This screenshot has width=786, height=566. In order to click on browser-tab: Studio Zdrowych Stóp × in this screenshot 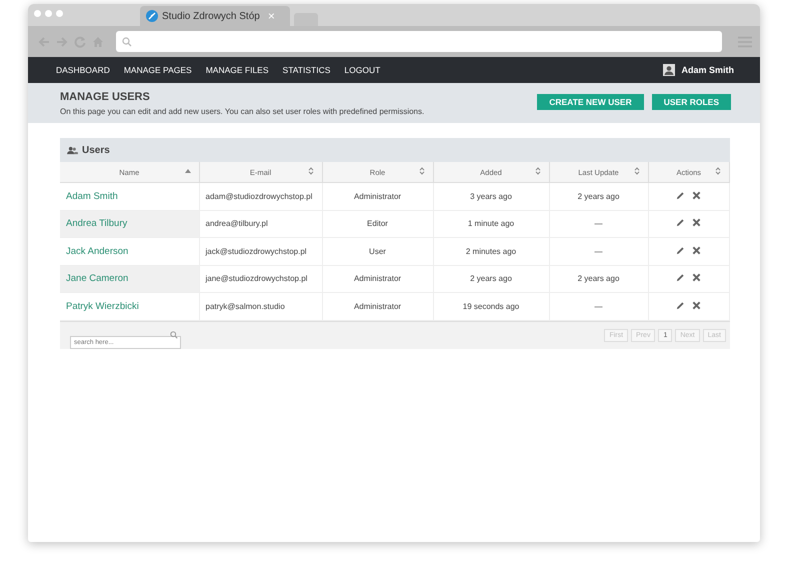, I will do `click(215, 16)`.